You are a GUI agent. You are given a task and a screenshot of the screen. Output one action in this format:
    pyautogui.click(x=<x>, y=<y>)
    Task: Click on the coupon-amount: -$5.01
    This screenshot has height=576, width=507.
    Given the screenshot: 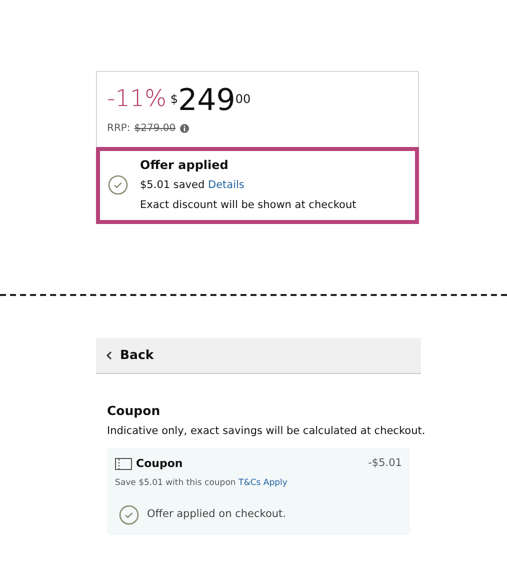 What is the action you would take?
    pyautogui.click(x=385, y=464)
    